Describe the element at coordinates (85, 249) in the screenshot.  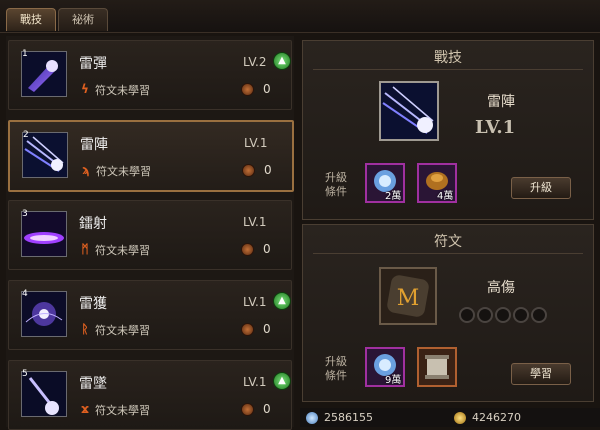
I see `rune-icon: ᛗ` at that location.